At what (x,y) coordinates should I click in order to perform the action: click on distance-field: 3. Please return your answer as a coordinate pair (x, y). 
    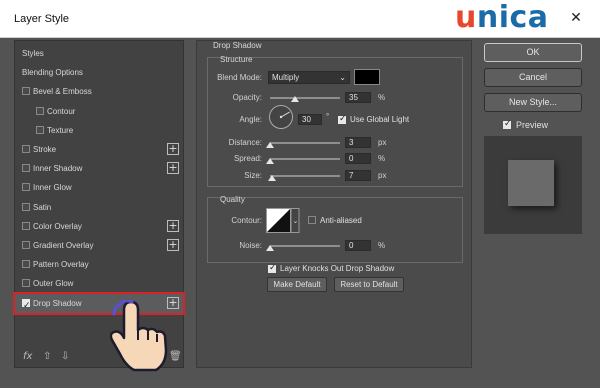
    Looking at the image, I should click on (358, 142).